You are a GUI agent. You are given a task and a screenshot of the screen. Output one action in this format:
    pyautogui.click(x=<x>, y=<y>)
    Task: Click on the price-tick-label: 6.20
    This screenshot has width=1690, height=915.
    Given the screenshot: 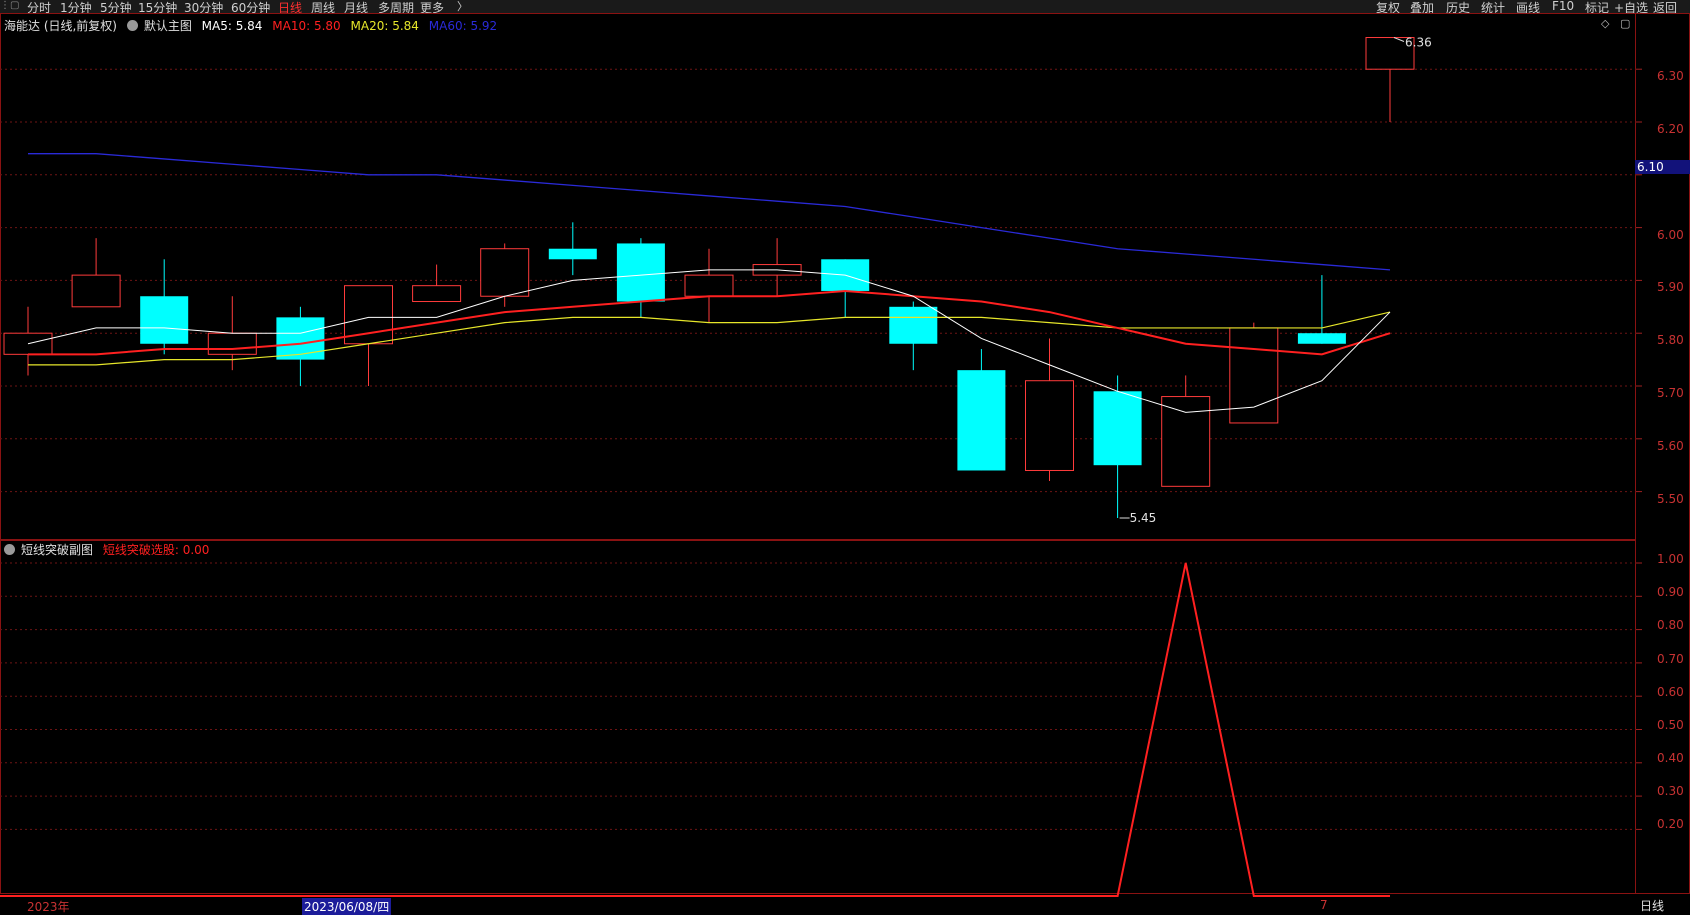 What is the action you would take?
    pyautogui.click(x=1670, y=129)
    